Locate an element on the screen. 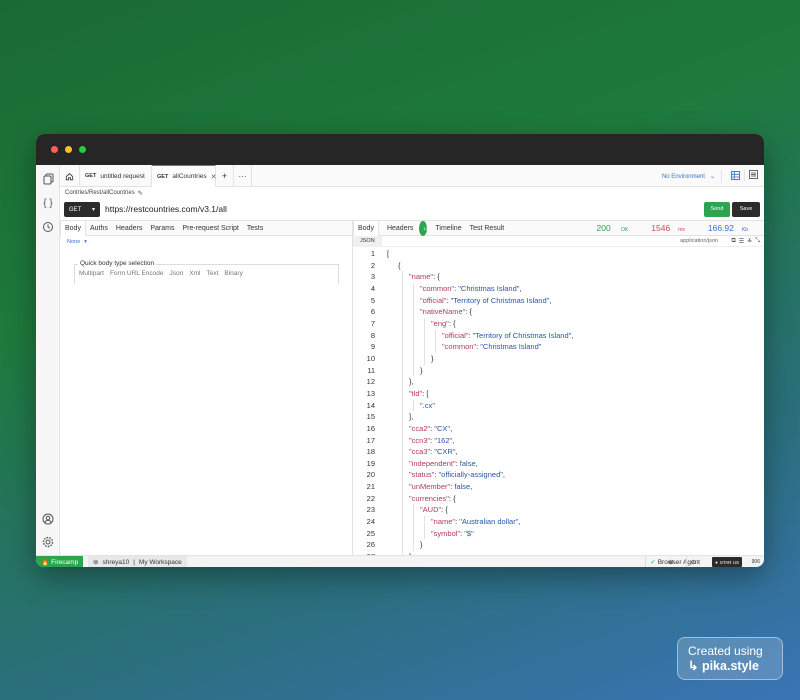  quick-body-legend: Quick body type selection is located at coordinates (117, 263).